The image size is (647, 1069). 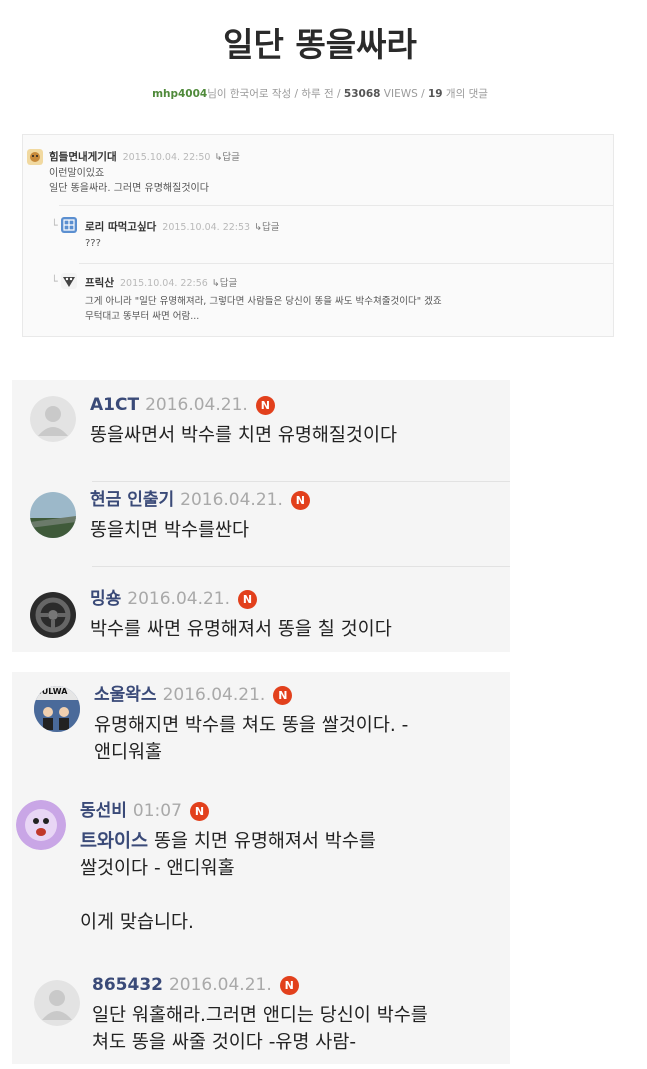 What do you see at coordinates (52, 691) in the screenshot?
I see `avatar-label: SULWA` at bounding box center [52, 691].